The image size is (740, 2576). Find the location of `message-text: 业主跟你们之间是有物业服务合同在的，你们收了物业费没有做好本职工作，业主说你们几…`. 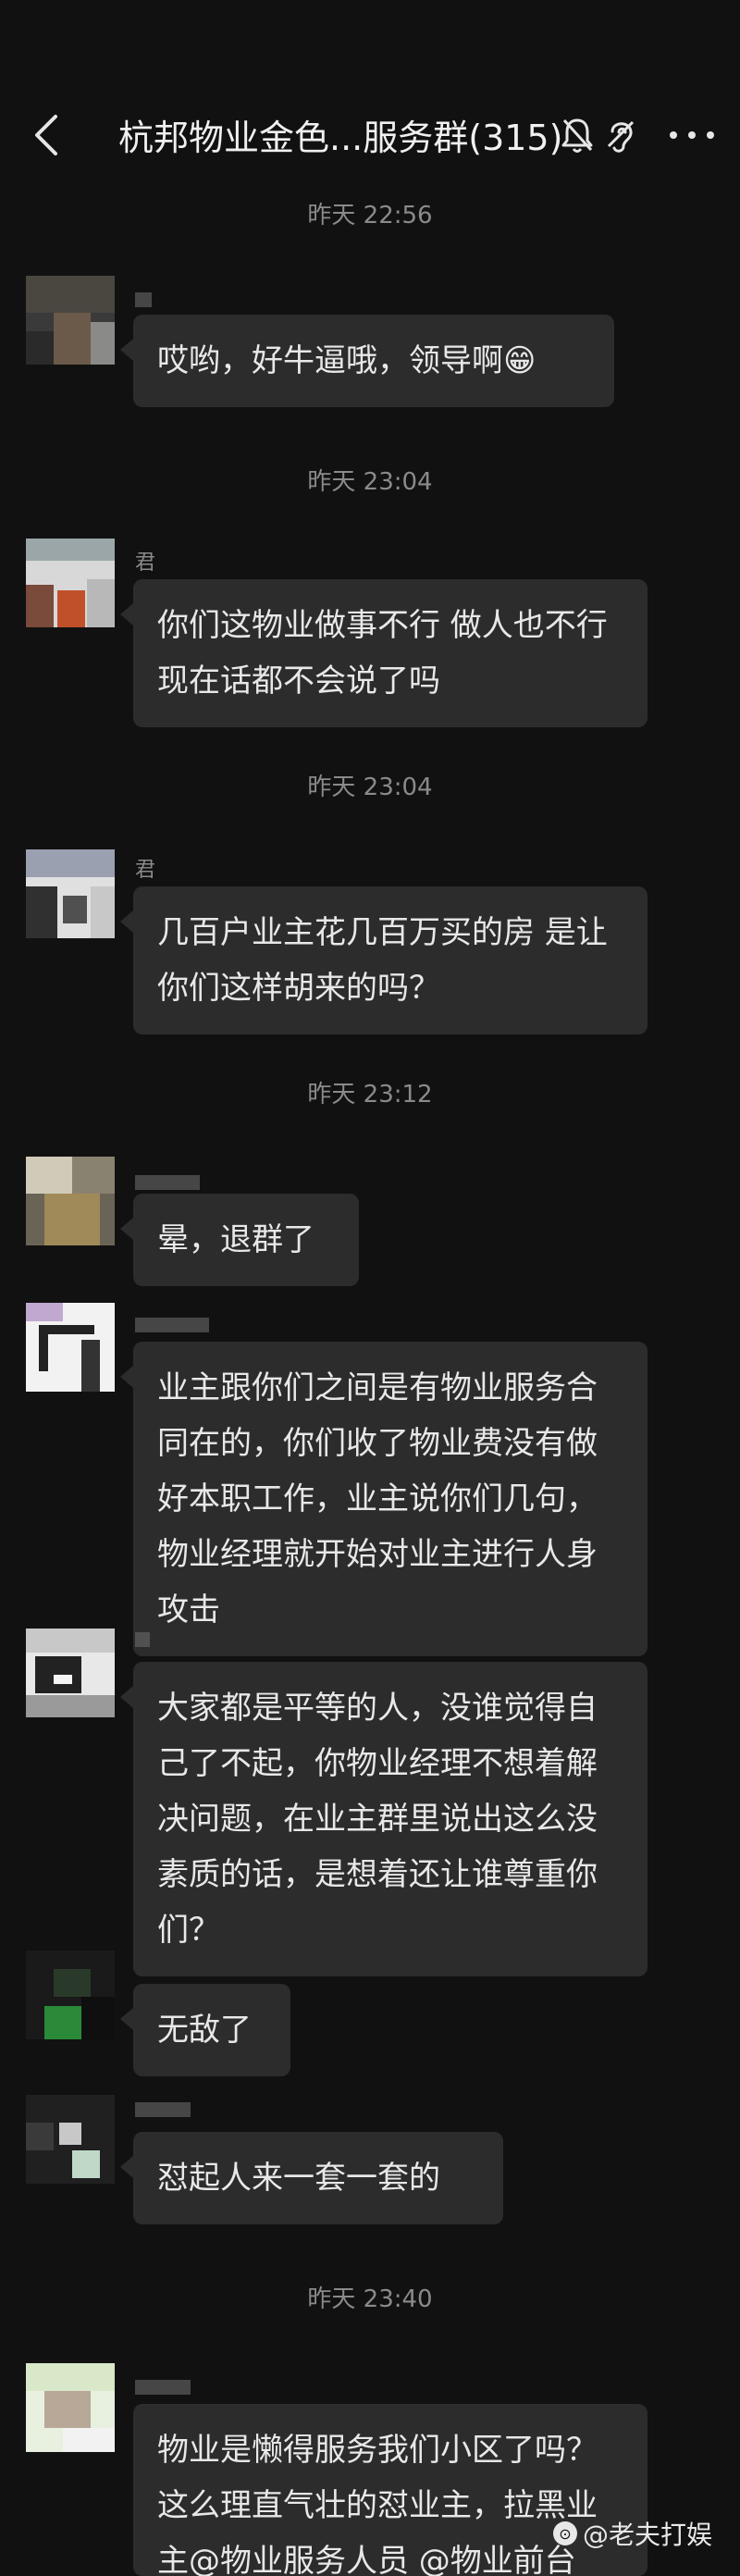

message-text: 业主跟你们之间是有物业服务合同在的，你们收了物业费没有做好本职工作，业主说你们几… is located at coordinates (378, 1499).